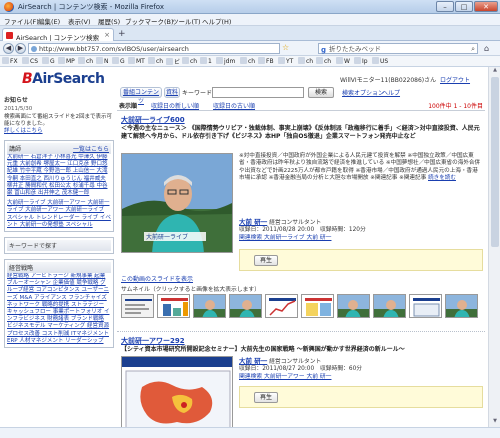 Image resolution: width=500 pixels, height=438 pixels. Describe the element at coordinates (136, 61) in the screenshot. I see `bookmark-item: MT` at that location.